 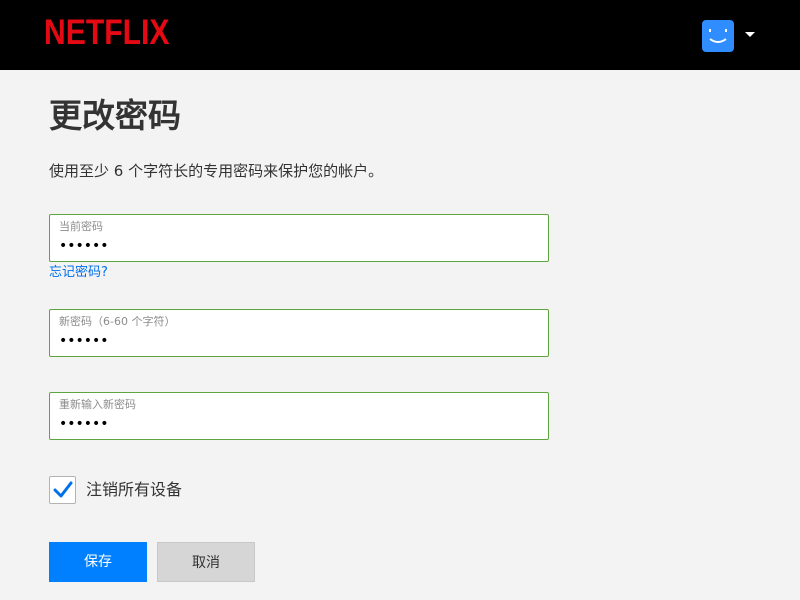 I want to click on cancel-button: 取消, so click(x=206, y=562).